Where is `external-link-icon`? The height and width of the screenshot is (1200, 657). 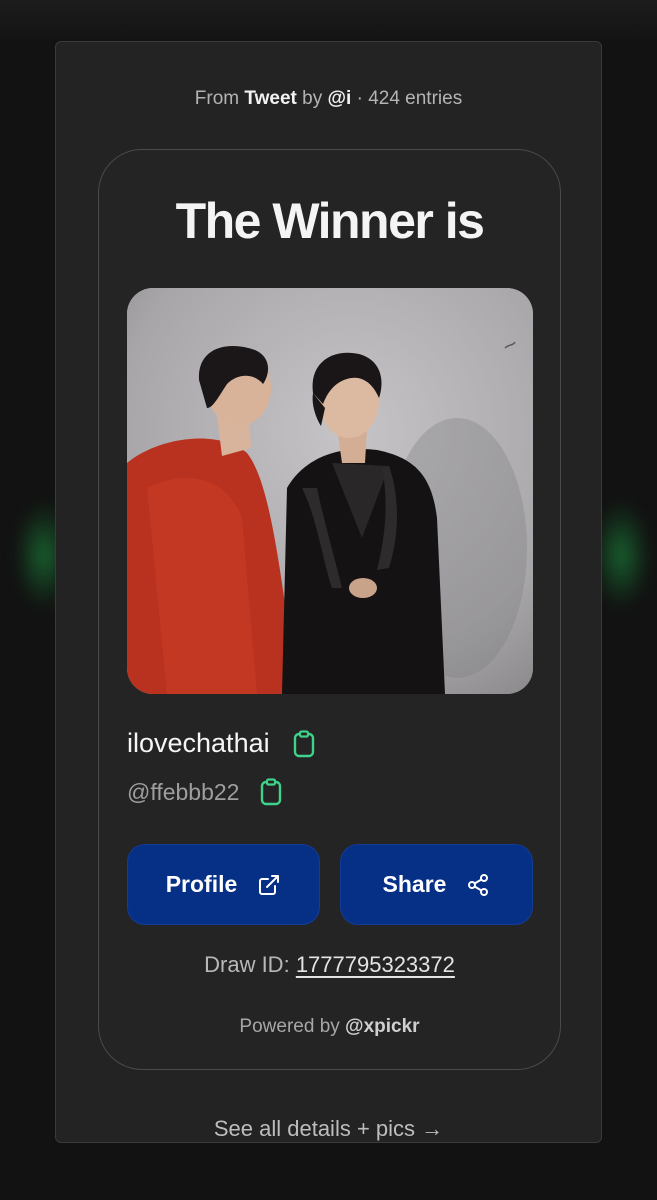 external-link-icon is located at coordinates (269, 884).